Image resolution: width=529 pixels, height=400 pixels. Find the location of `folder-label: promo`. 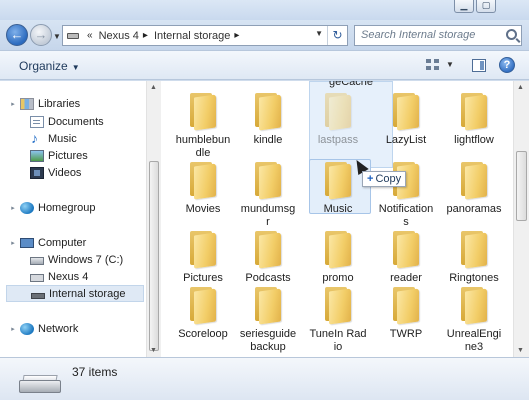

folder-label: promo is located at coordinates (338, 278).